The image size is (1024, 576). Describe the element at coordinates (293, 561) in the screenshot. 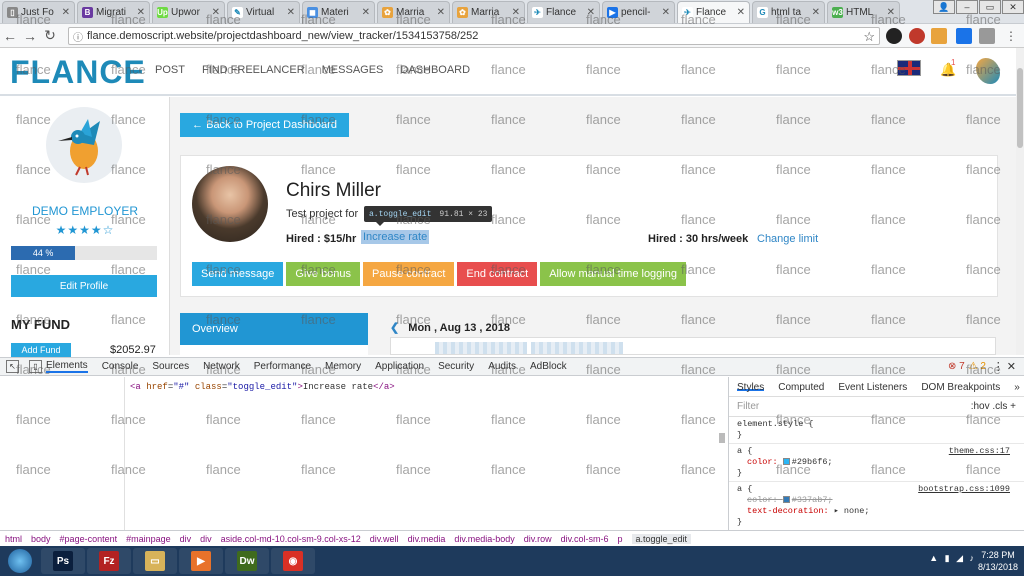

I see `taskbar-app: ◉` at that location.